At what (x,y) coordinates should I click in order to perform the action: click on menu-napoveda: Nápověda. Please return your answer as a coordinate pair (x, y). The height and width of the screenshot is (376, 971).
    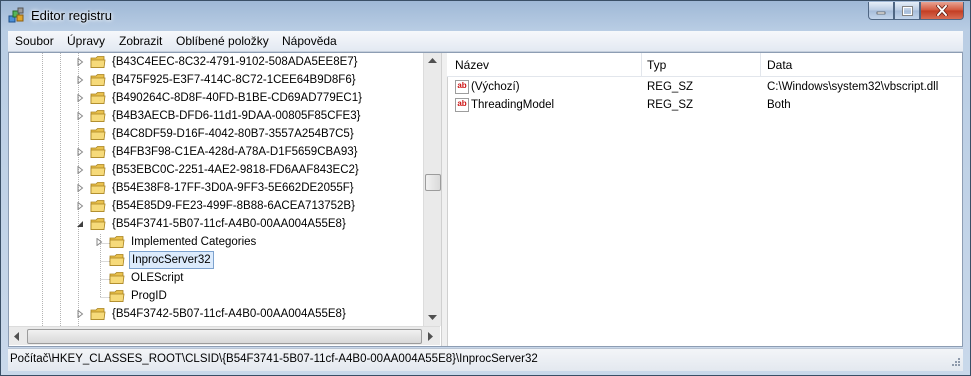
    Looking at the image, I should click on (309, 41).